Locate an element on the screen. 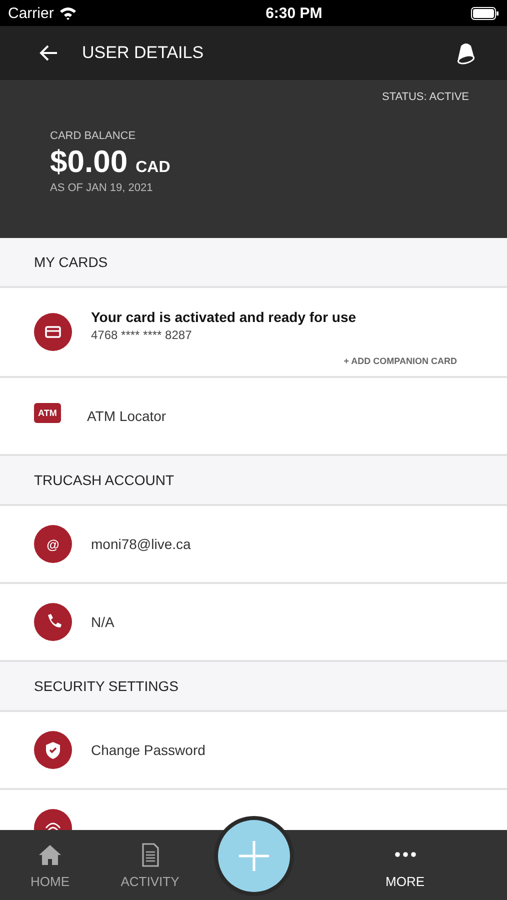  tab-item: MORE is located at coordinates (405, 865).